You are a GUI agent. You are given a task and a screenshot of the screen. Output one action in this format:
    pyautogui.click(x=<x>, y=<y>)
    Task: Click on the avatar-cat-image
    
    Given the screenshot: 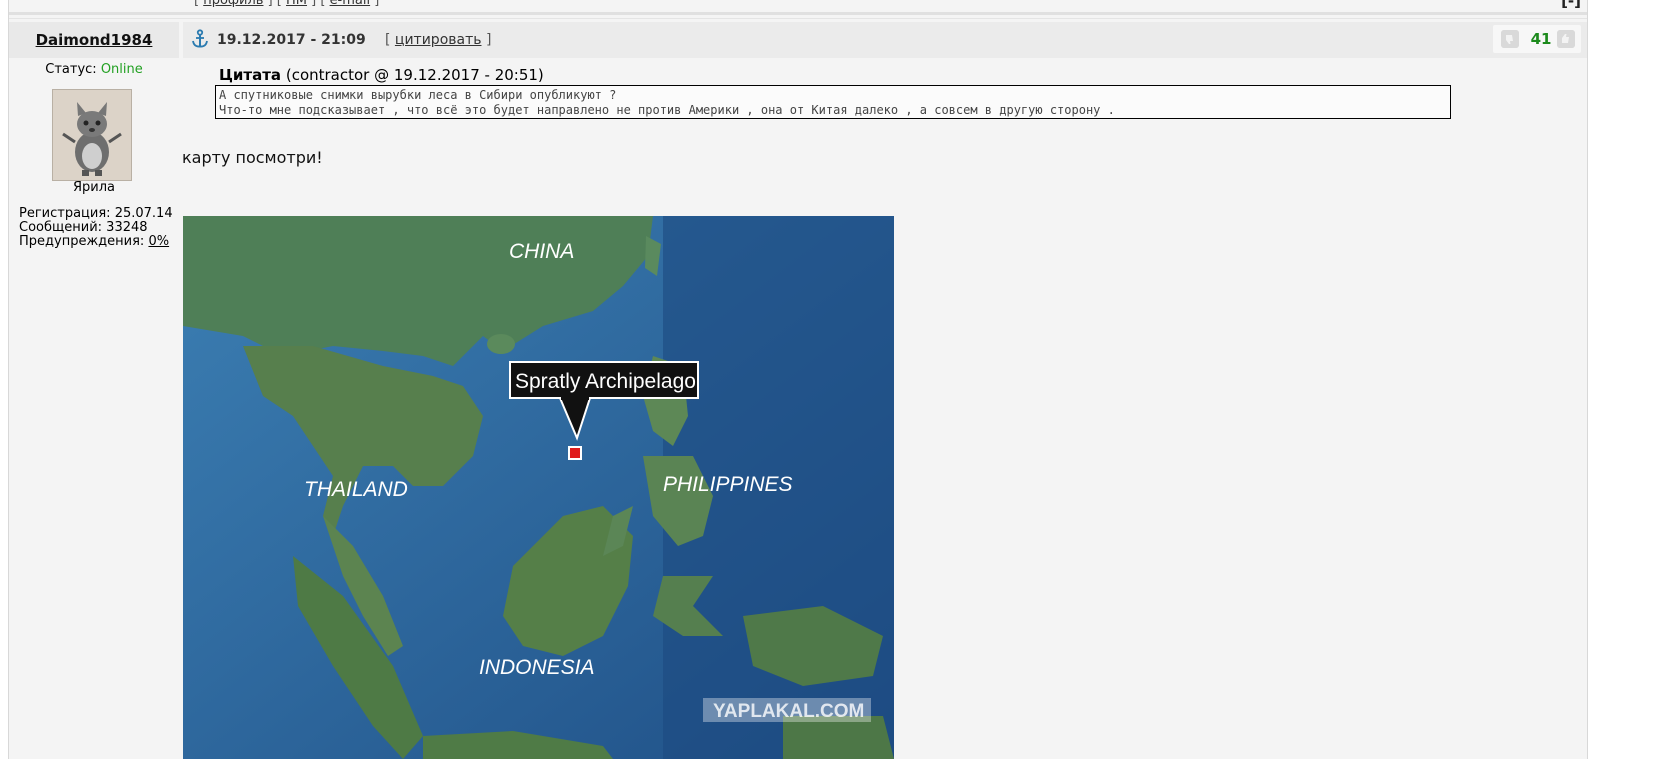 What is the action you would take?
    pyautogui.click(x=92, y=135)
    